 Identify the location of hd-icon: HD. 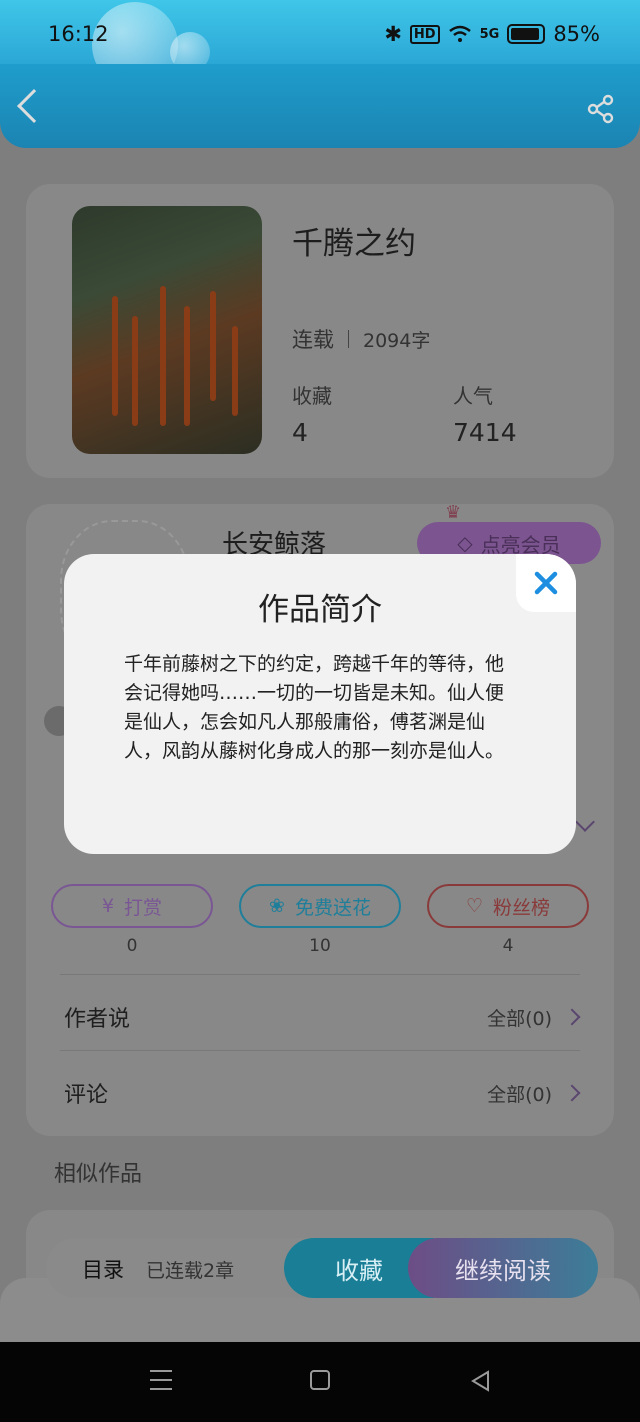
(424, 34).